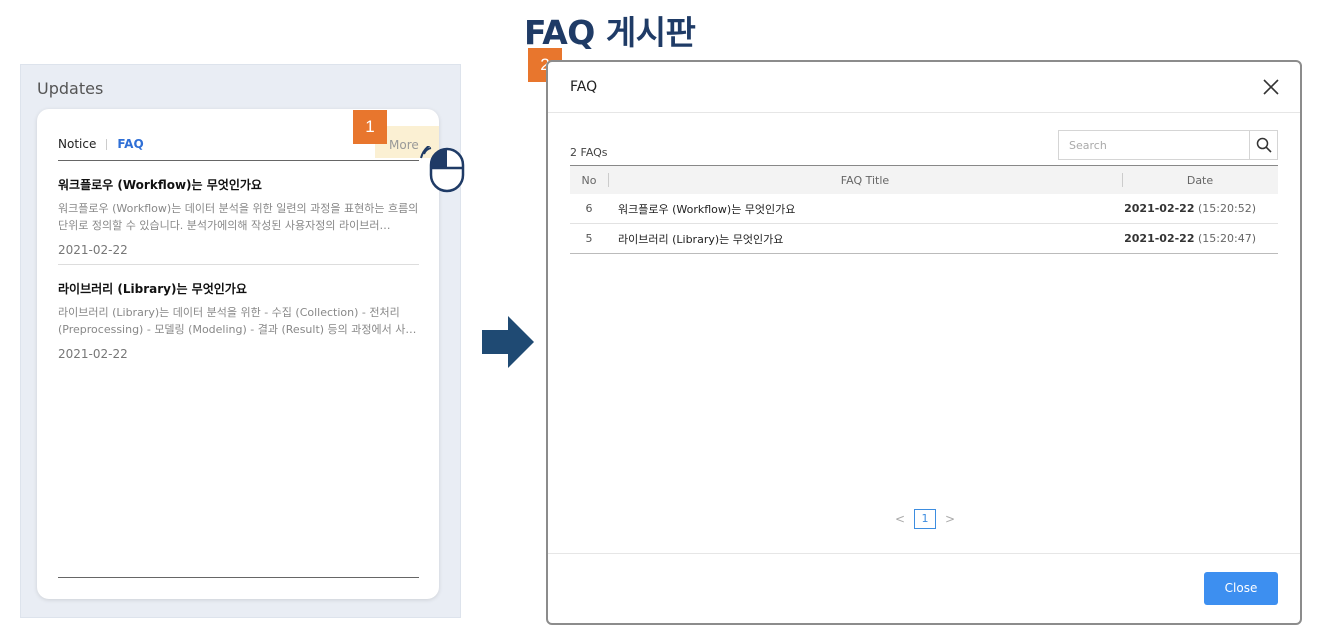 The image size is (1317, 641). What do you see at coordinates (442, 169) in the screenshot?
I see `mouse-click-icon` at bounding box center [442, 169].